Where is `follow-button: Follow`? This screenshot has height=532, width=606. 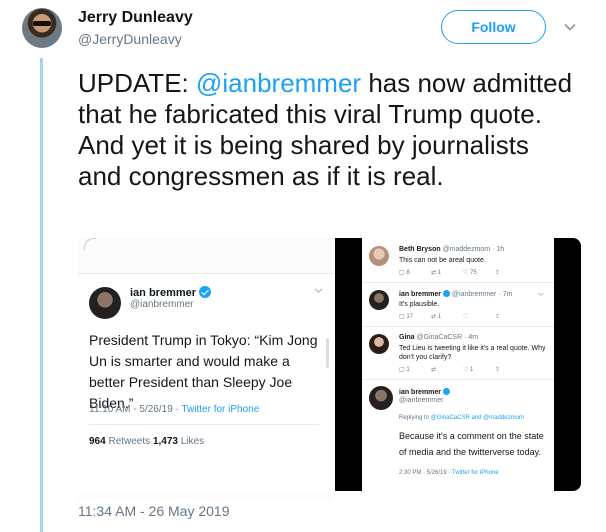 follow-button: Follow is located at coordinates (493, 27).